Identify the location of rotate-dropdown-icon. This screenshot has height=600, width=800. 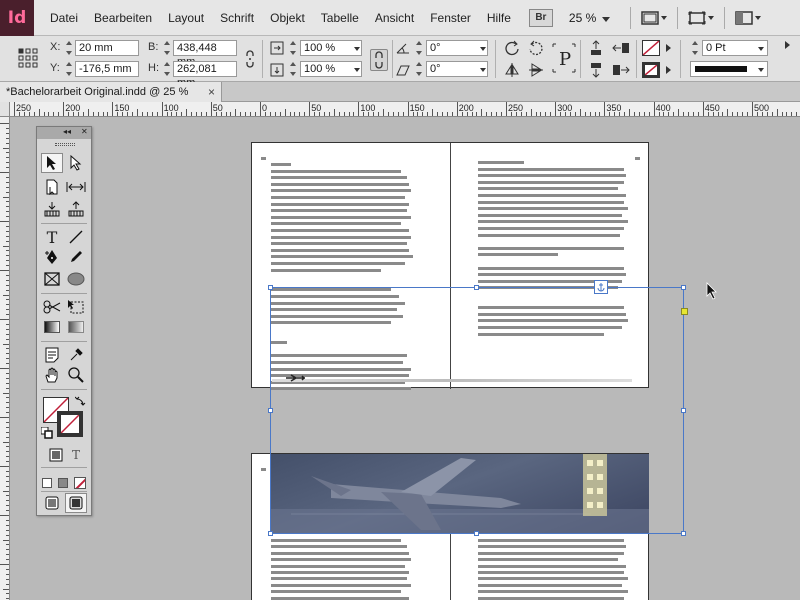
(483, 49).